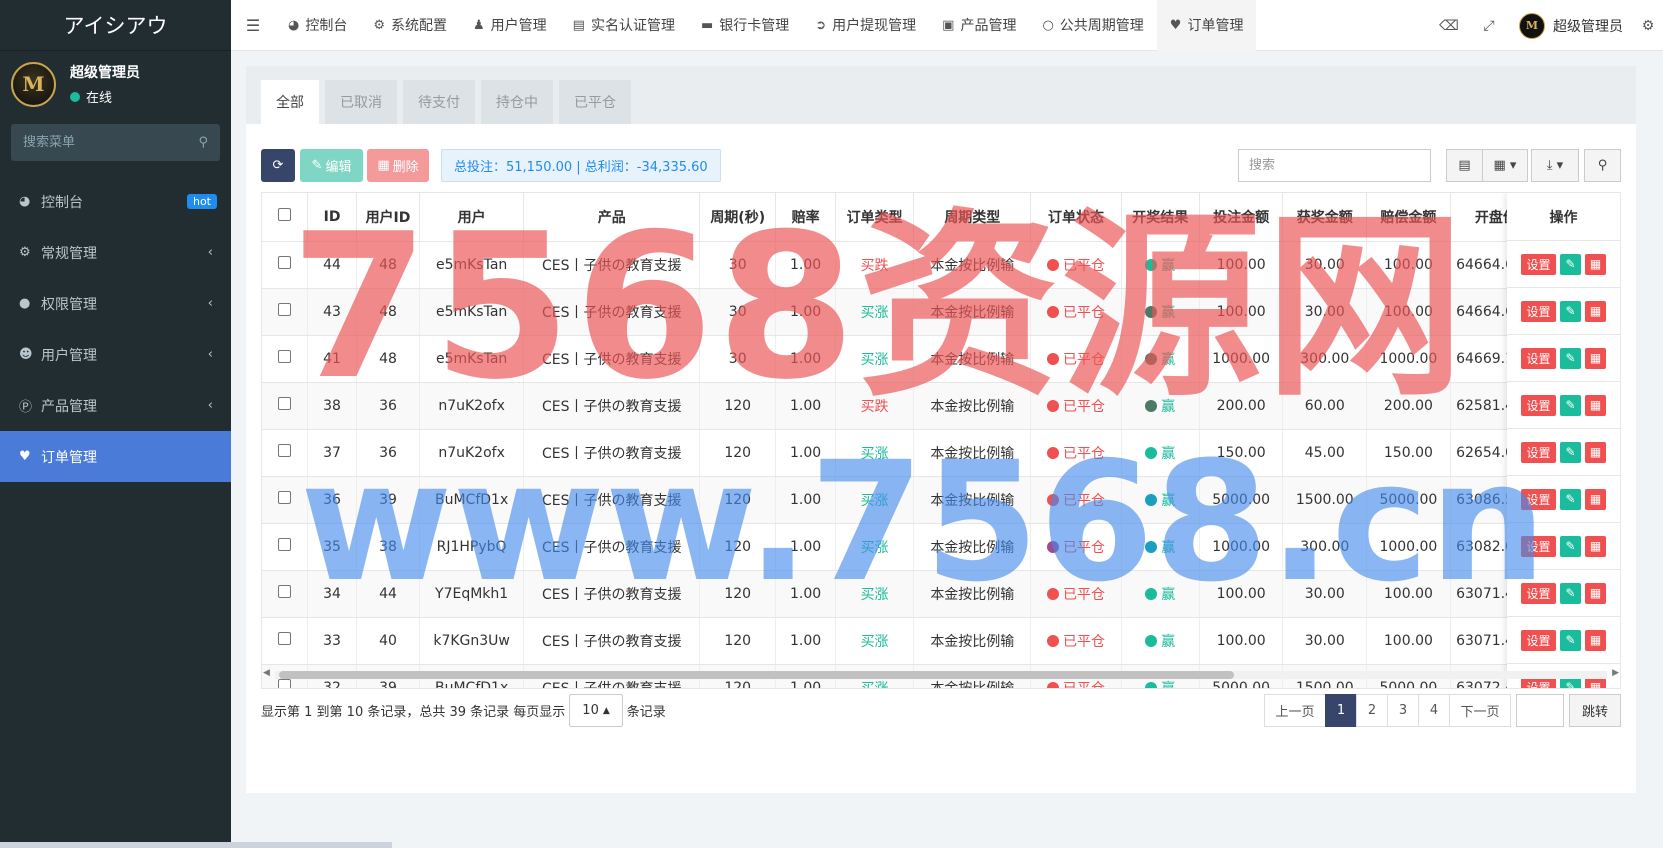 The image size is (1663, 848). What do you see at coordinates (1594, 710) in the screenshot?
I see `jump-button: 跳转` at bounding box center [1594, 710].